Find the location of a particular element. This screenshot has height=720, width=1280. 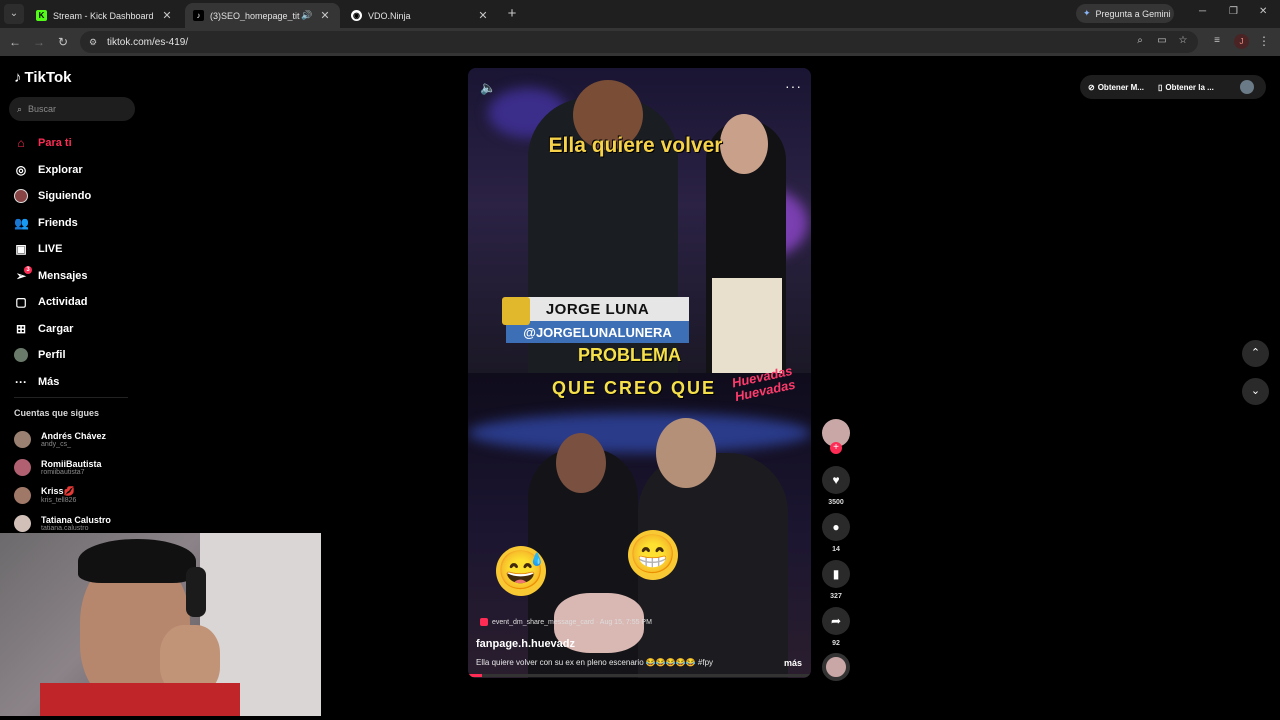

browser-toolbar: ← → ↻ ⚙ tiktok.com/es-419/ ⌕ ▭ ☆ ≡ J ⋮ is located at coordinates (640, 42).